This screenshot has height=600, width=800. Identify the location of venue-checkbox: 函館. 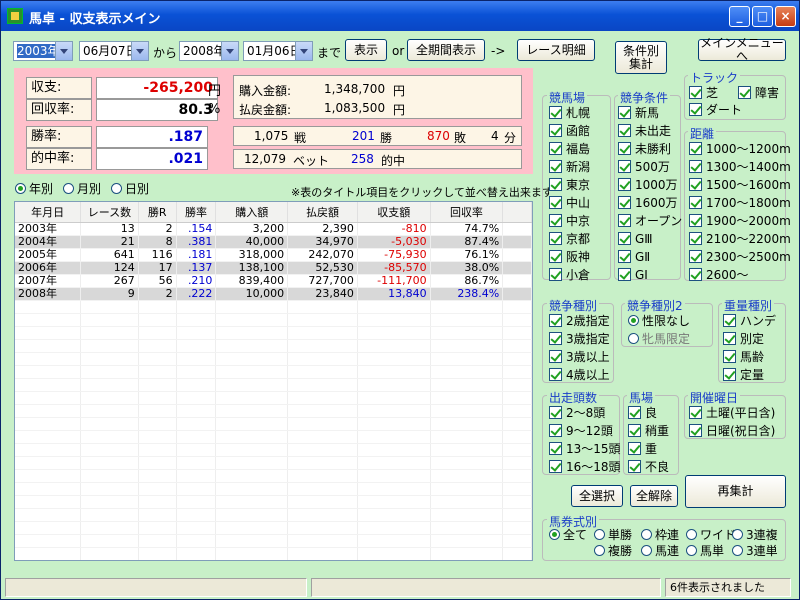
(569, 131).